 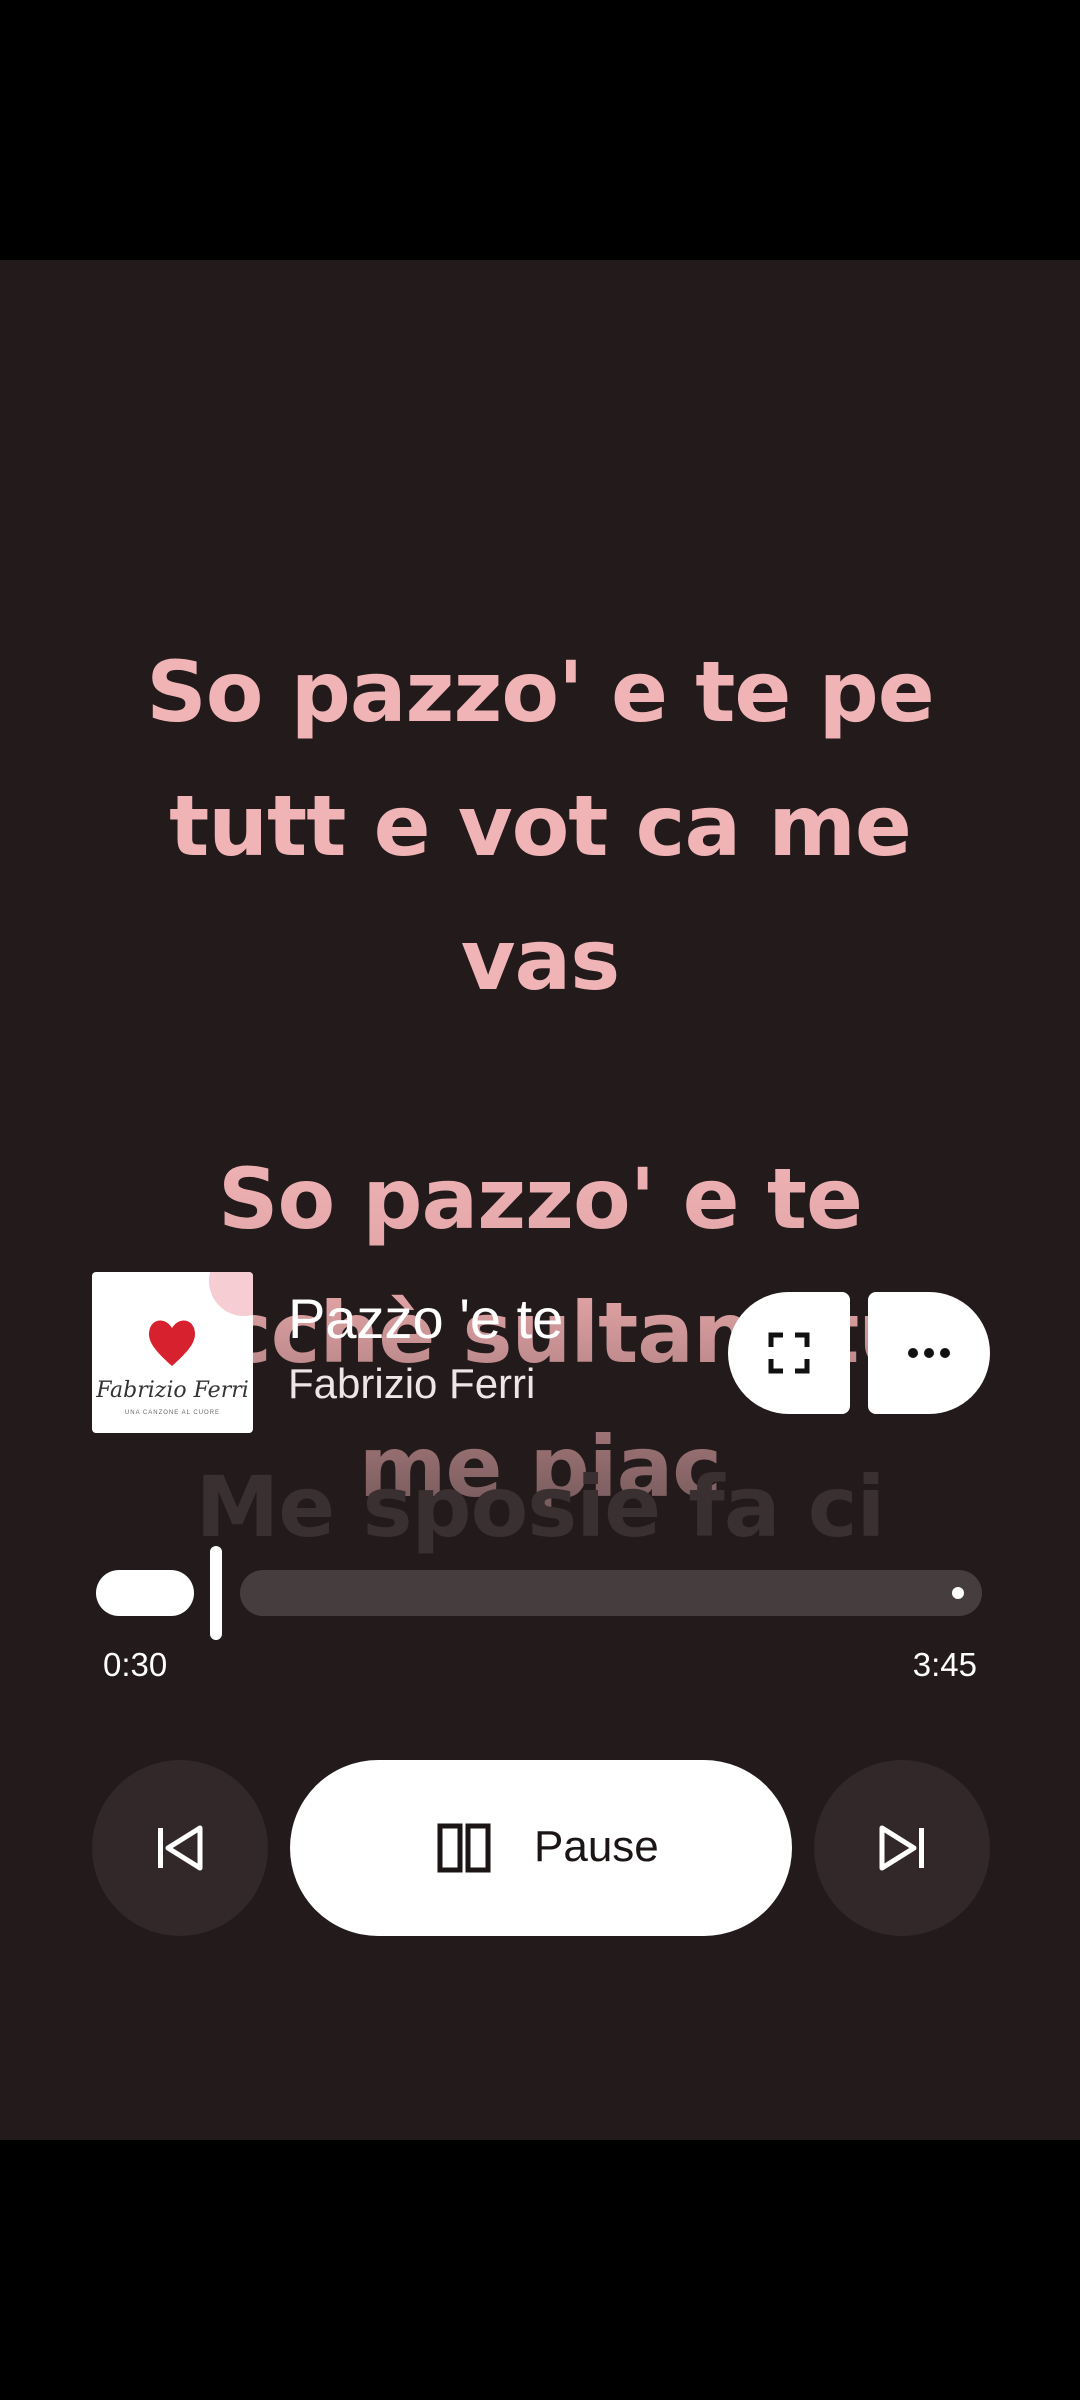 I want to click on lyric-line: tutt e vot ca me, so click(x=540, y=826).